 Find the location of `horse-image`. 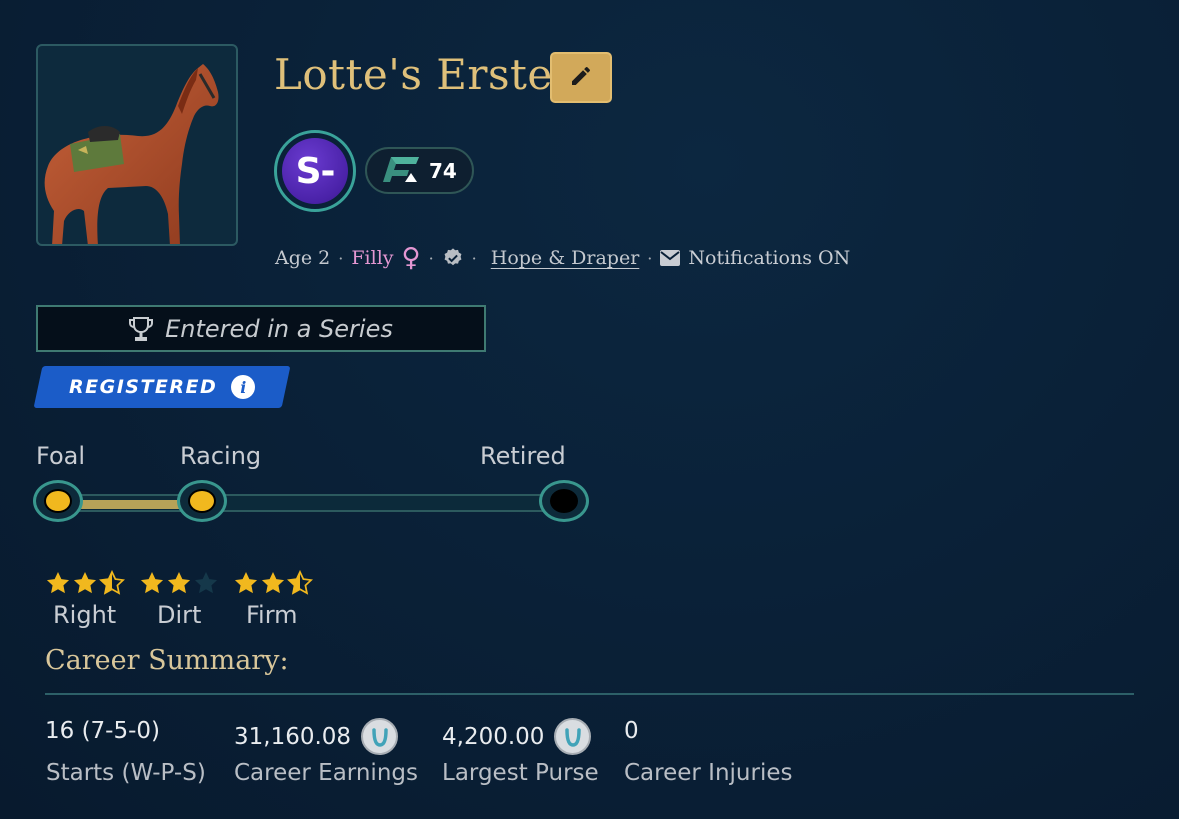

horse-image is located at coordinates (131, 154).